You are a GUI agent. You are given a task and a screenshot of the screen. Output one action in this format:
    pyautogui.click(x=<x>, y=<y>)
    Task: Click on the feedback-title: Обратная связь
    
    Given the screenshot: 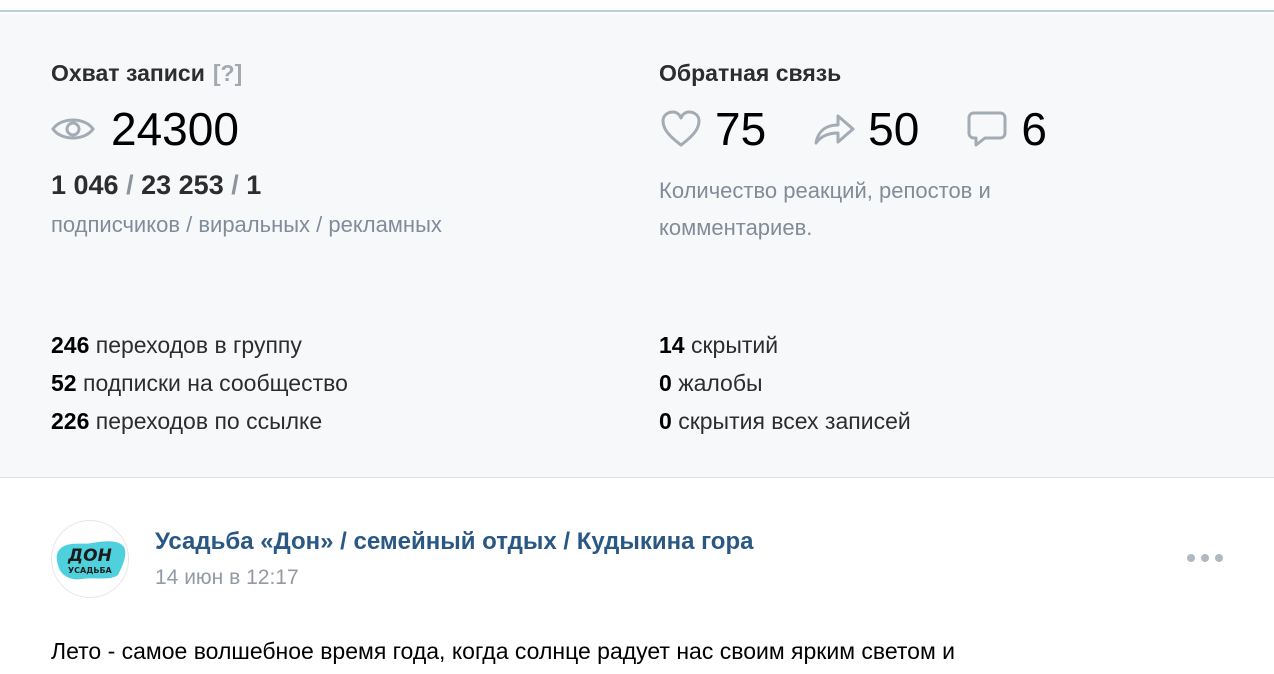 What is the action you would take?
    pyautogui.click(x=750, y=73)
    